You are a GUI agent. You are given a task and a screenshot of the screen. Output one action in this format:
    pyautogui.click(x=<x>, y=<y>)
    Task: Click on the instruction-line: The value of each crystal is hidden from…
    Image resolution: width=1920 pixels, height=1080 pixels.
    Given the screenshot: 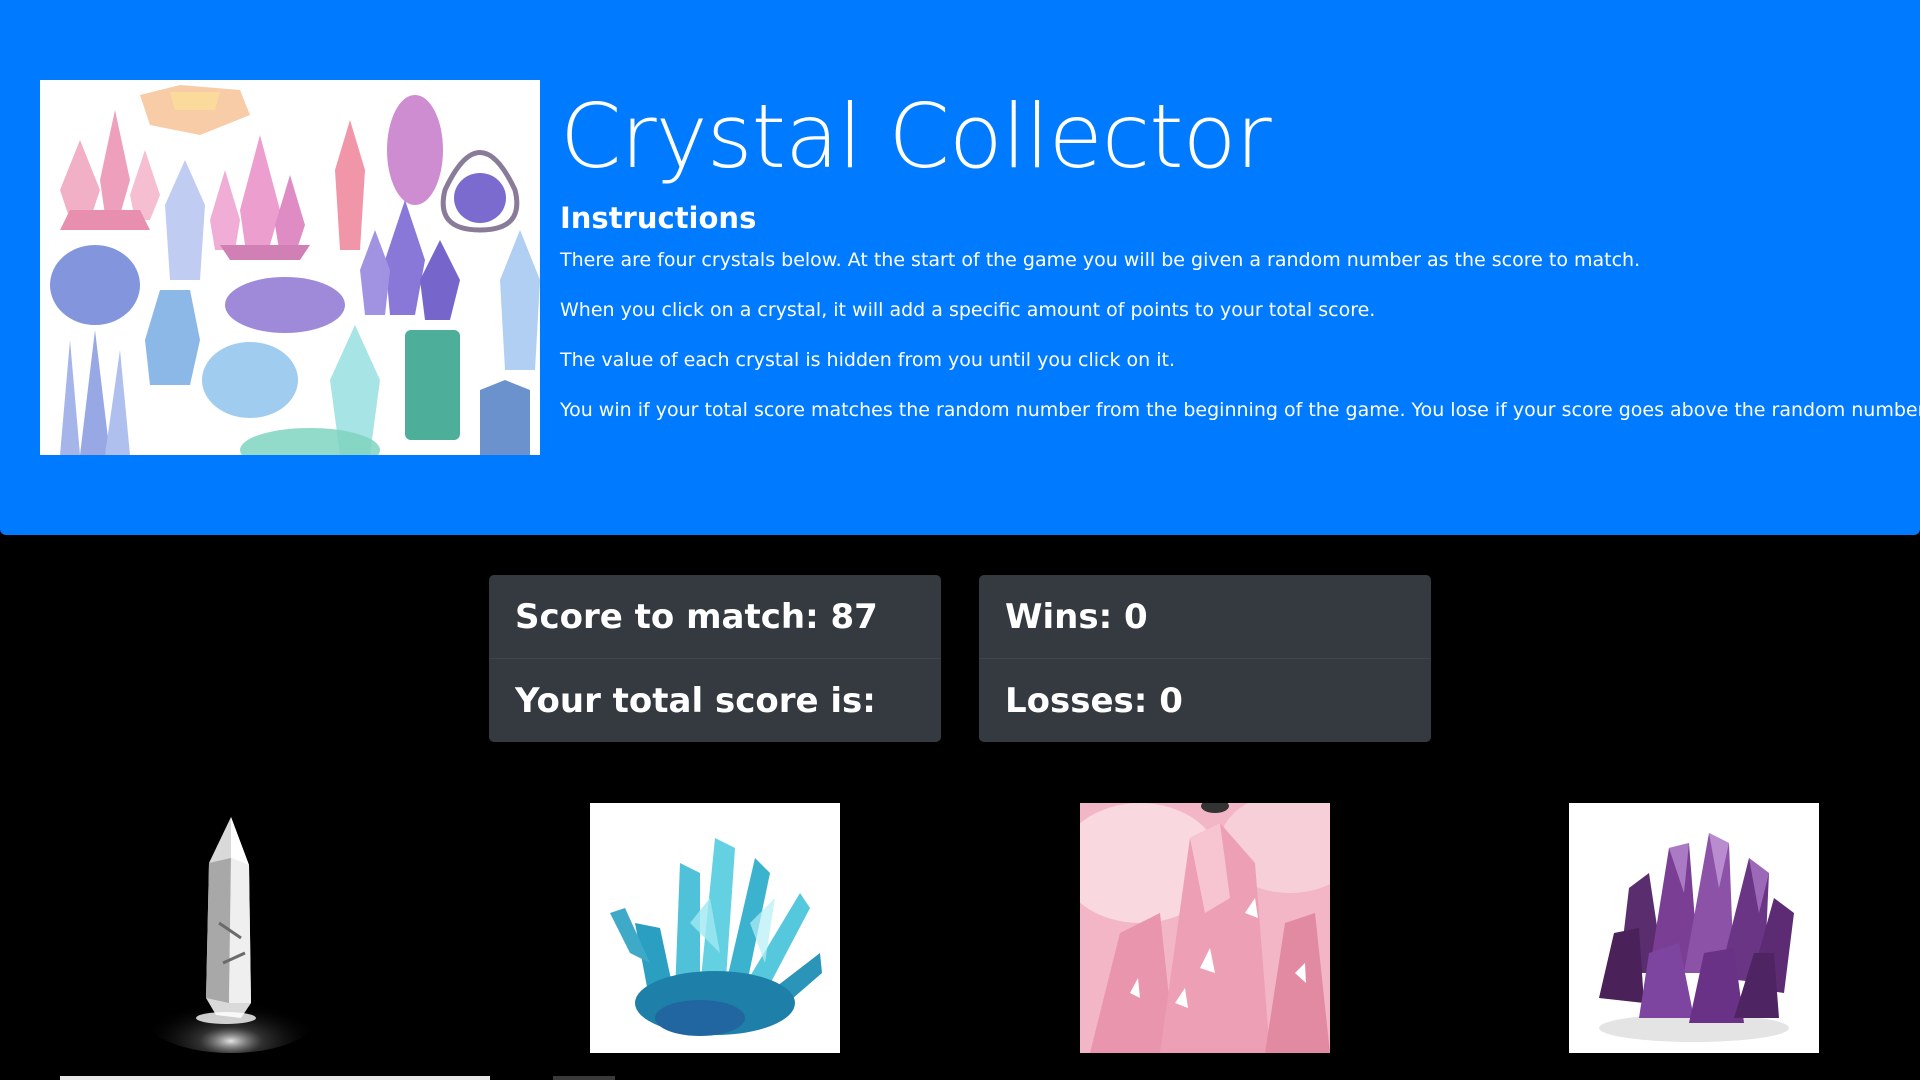 What is the action you would take?
    pyautogui.click(x=868, y=360)
    